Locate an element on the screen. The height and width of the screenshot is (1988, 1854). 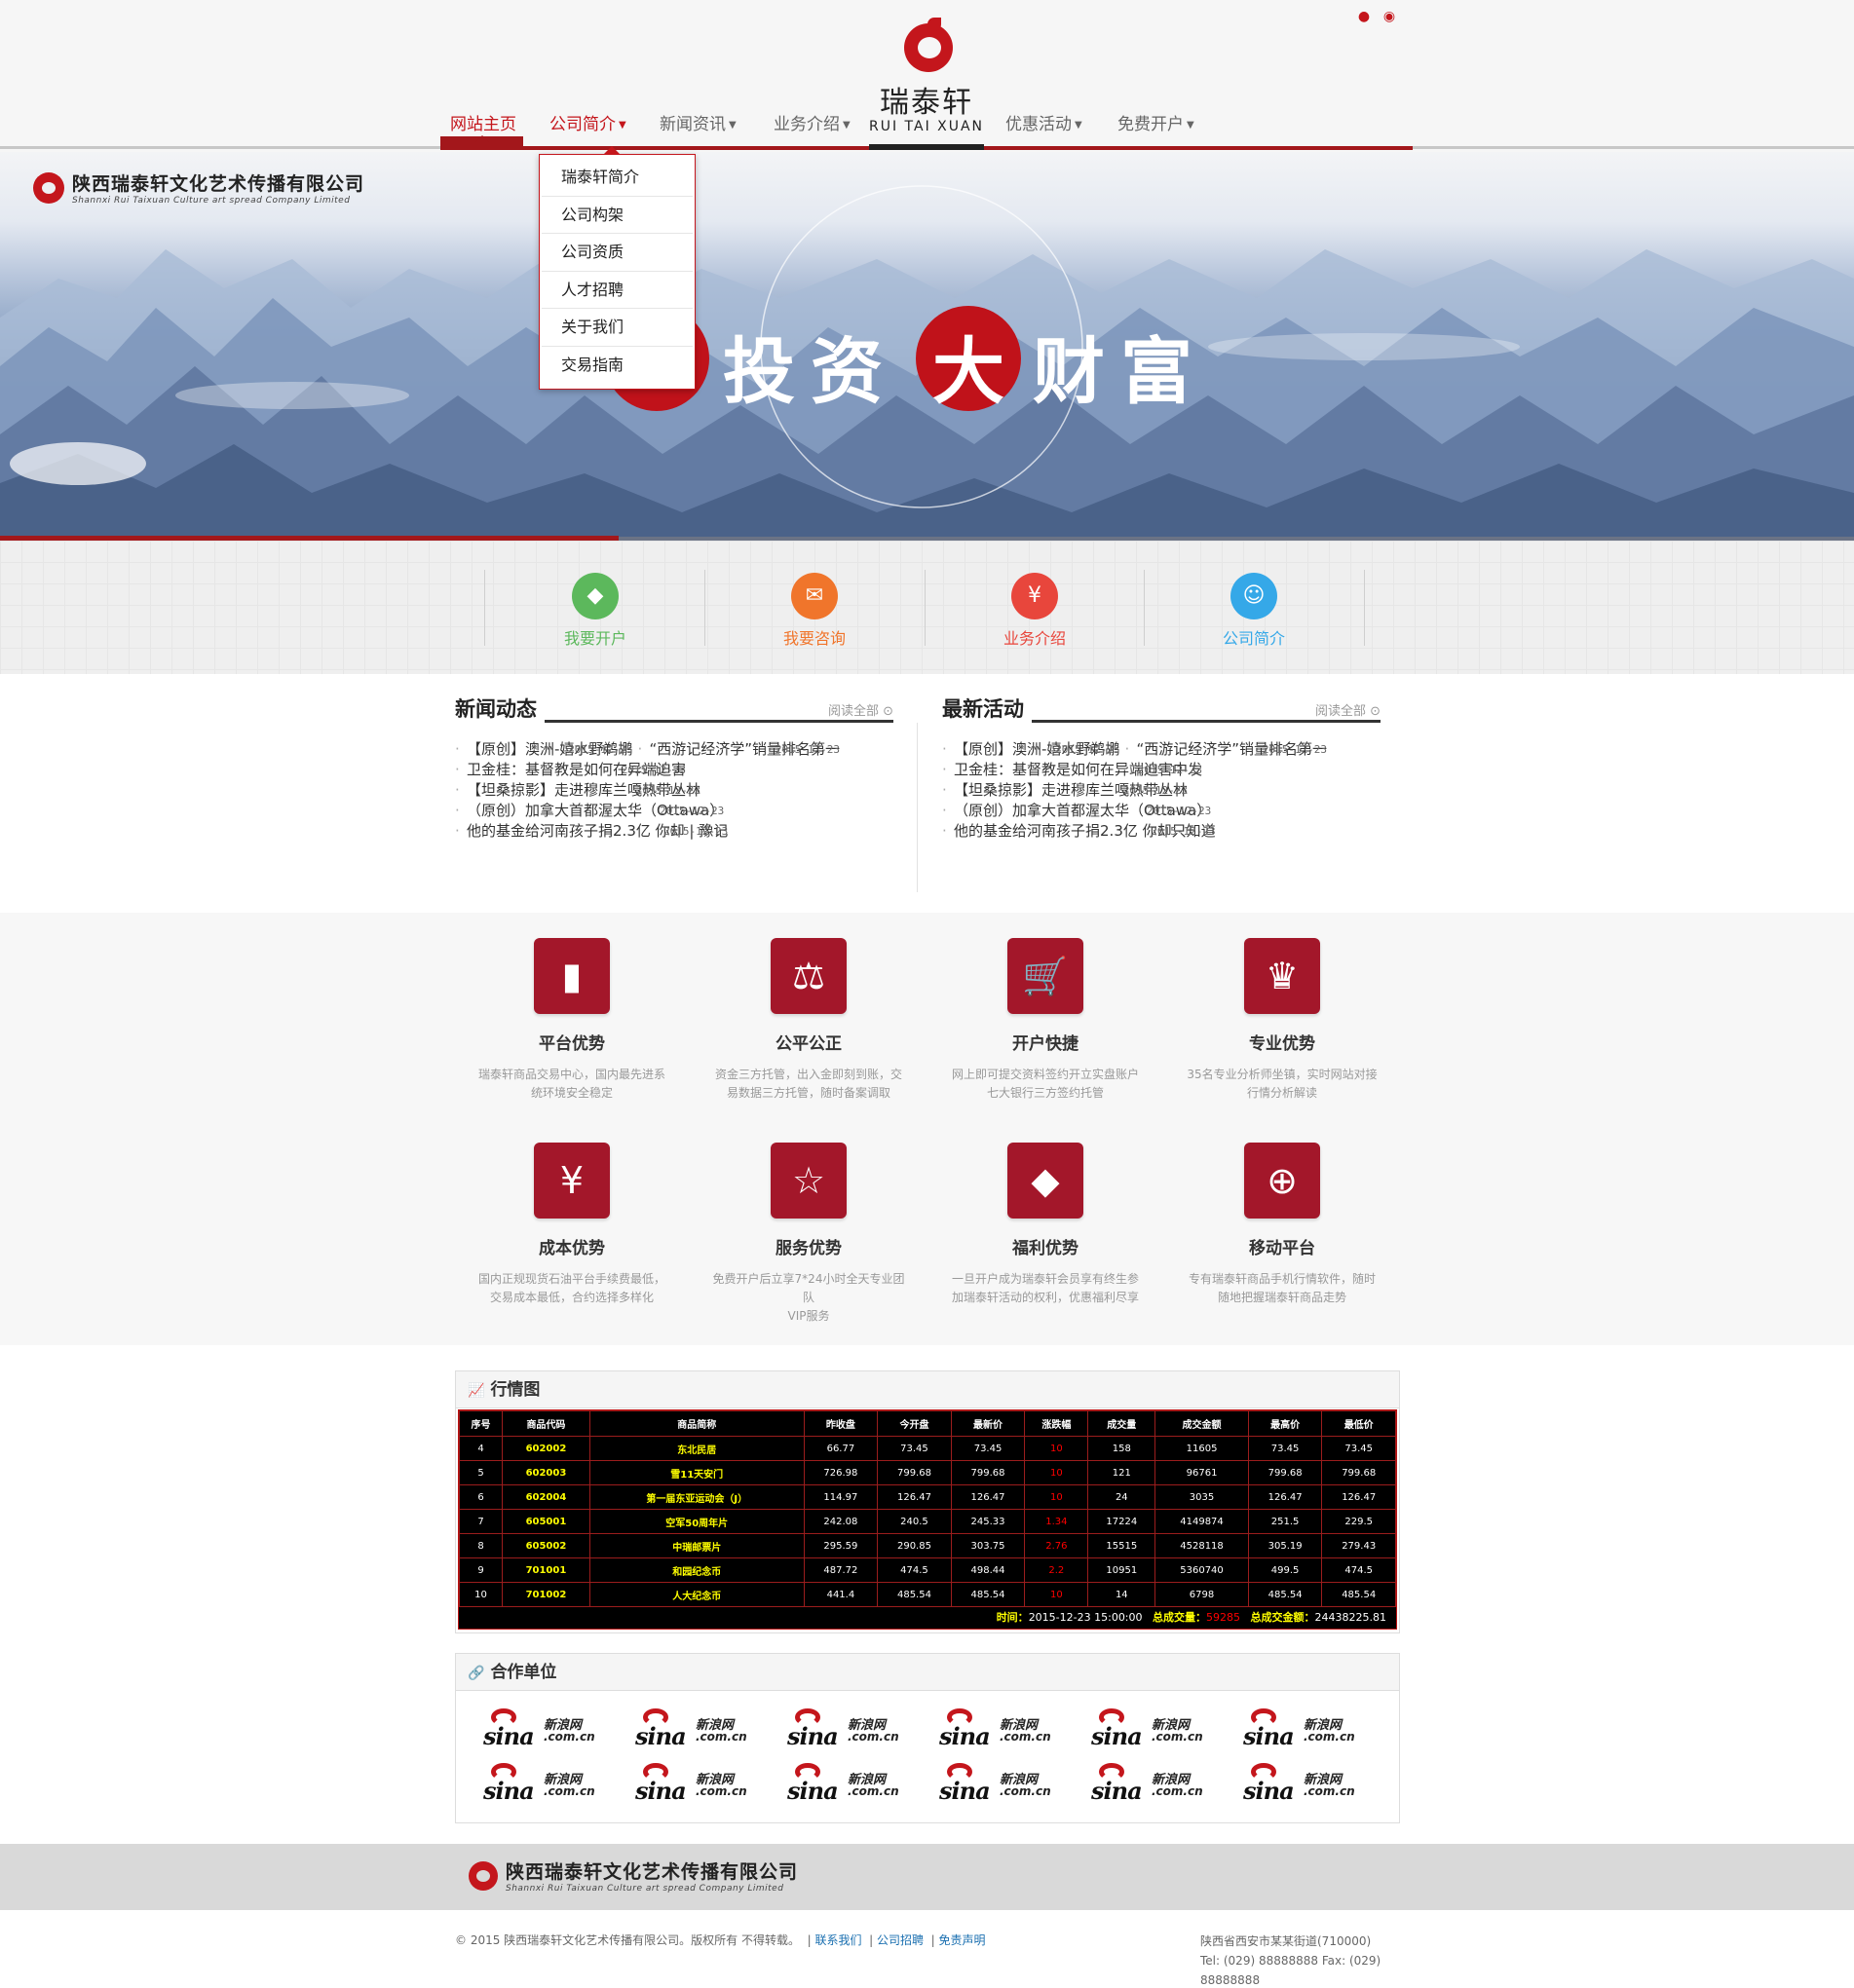
nav-news: 新闻资讯 ▼ is located at coordinates (698, 122).